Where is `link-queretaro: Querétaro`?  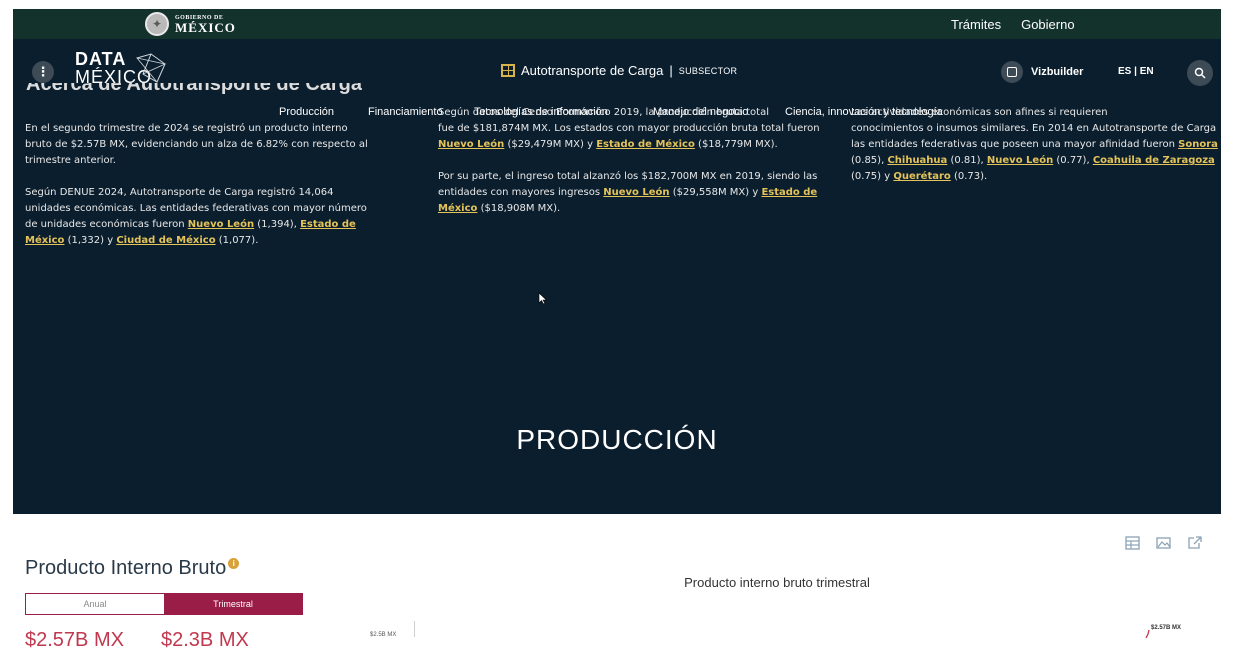
link-queretaro: Querétaro is located at coordinates (921, 176).